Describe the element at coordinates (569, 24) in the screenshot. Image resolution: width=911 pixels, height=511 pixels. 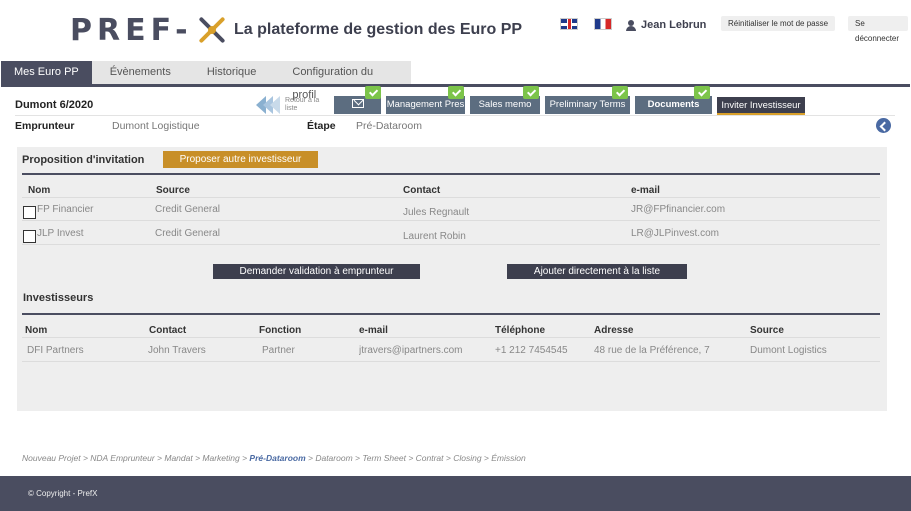
I see `uk-flag-icon` at that location.